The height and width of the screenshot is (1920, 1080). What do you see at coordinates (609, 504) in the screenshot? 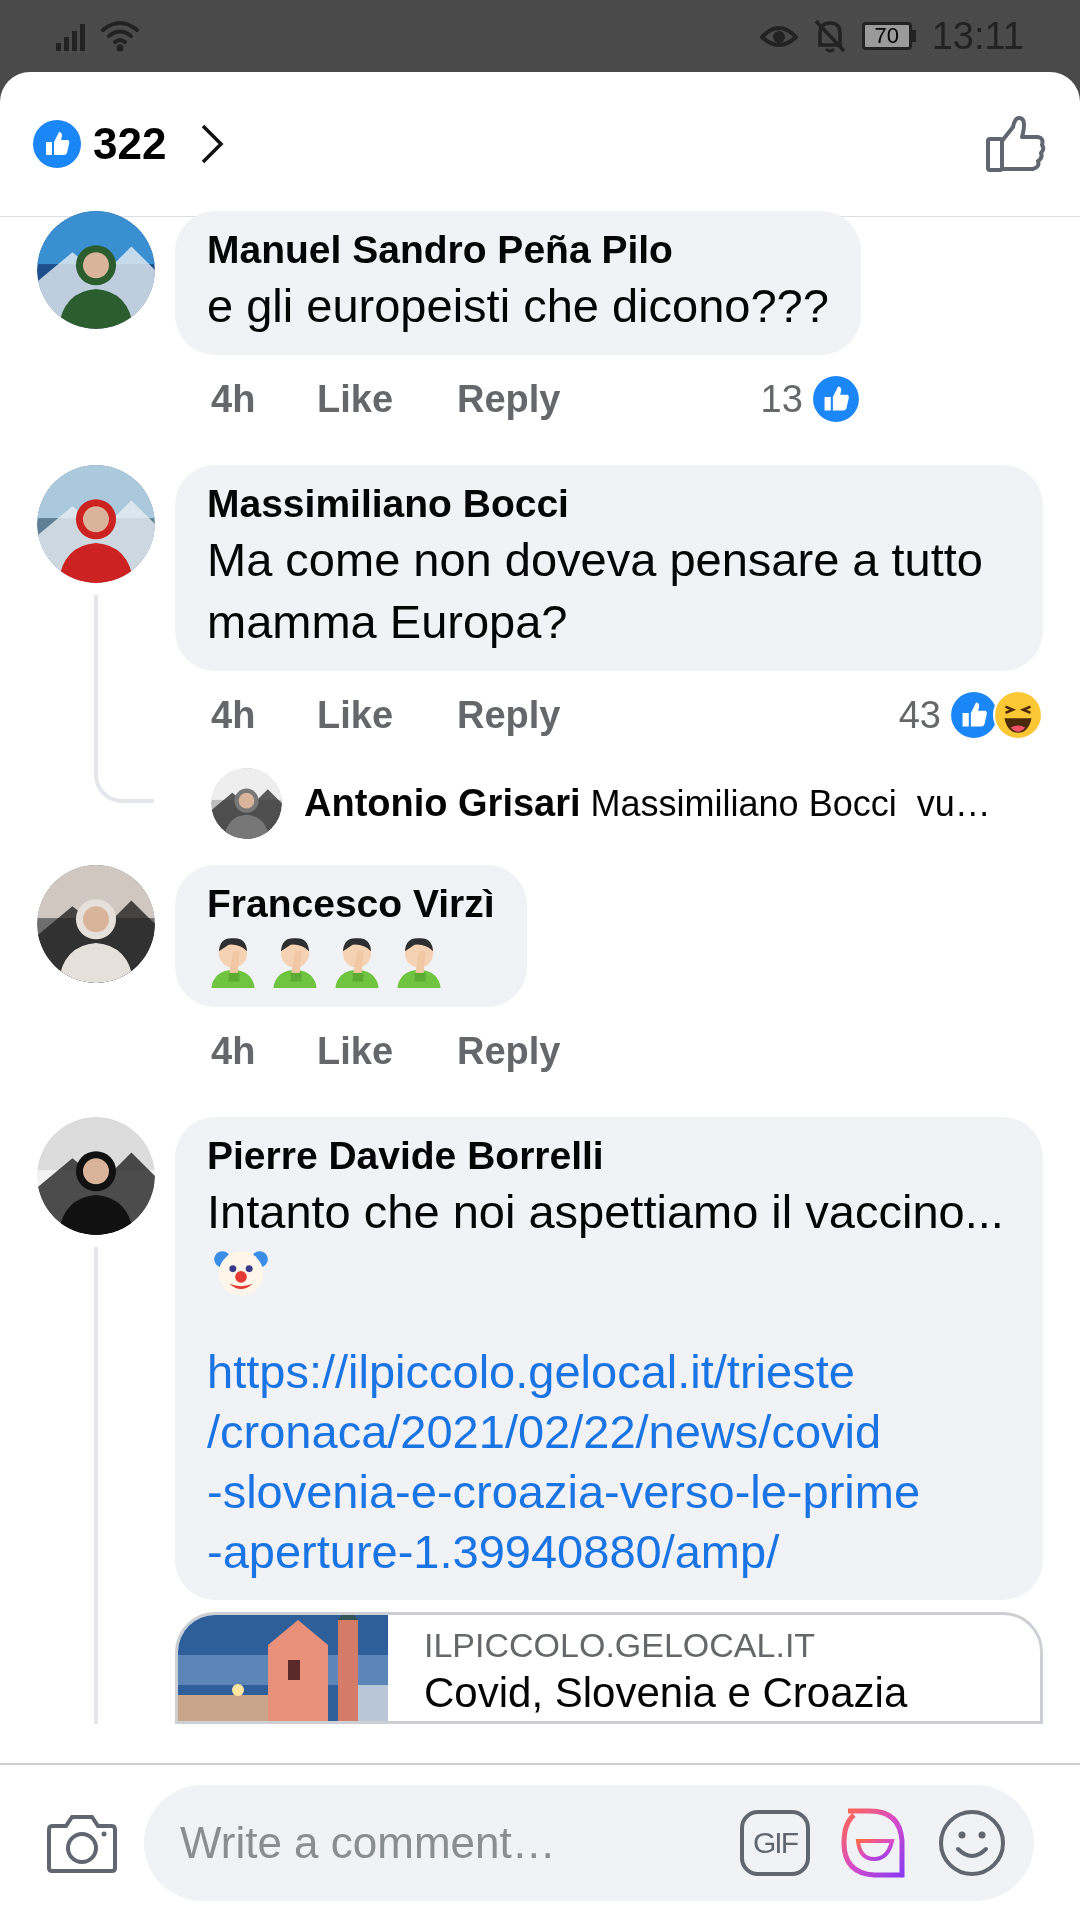
I see `author-name: Massimiliano Bocci` at bounding box center [609, 504].